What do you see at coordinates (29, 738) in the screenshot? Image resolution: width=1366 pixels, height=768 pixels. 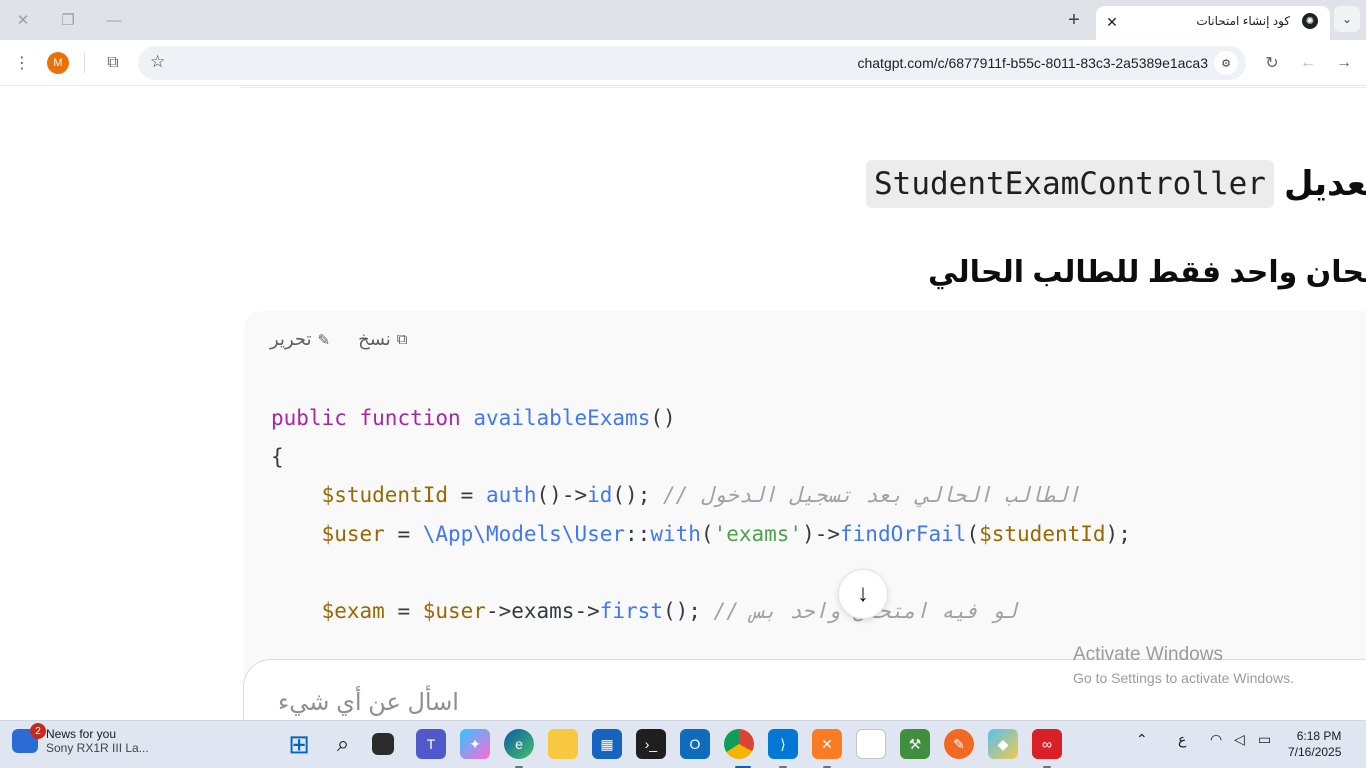 I see `news-icon: 2` at bounding box center [29, 738].